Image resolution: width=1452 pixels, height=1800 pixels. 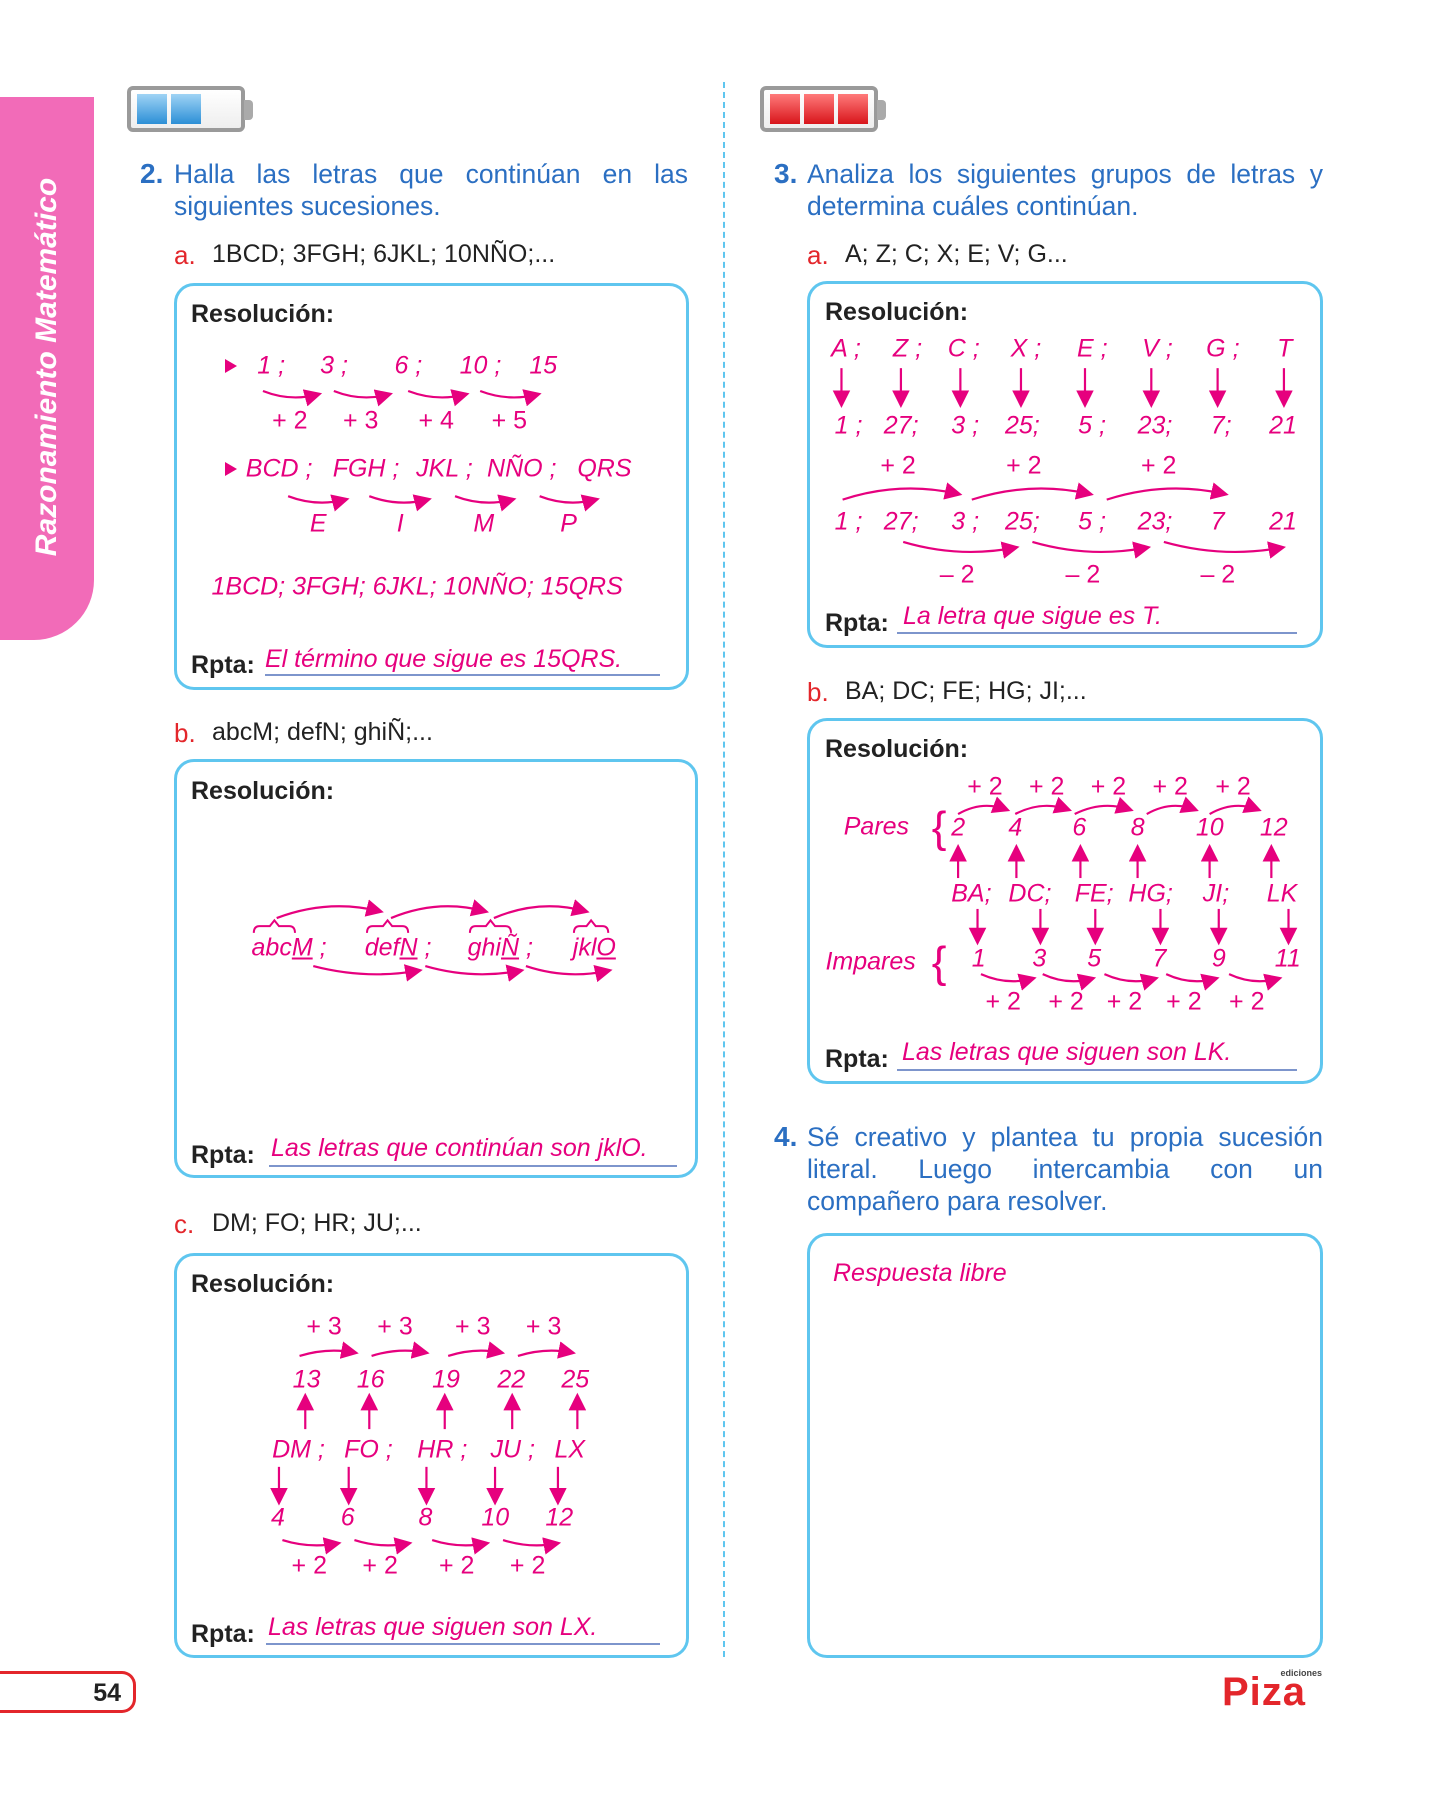 What do you see at coordinates (1264, 1692) in the screenshot?
I see `logo-brand: Piza` at bounding box center [1264, 1692].